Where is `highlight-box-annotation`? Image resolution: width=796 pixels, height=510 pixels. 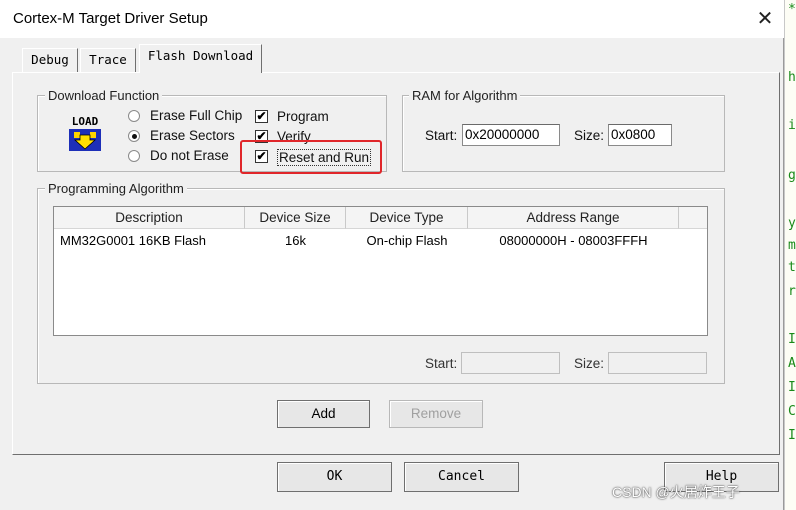
highlight-box-annotation is located at coordinates (311, 157).